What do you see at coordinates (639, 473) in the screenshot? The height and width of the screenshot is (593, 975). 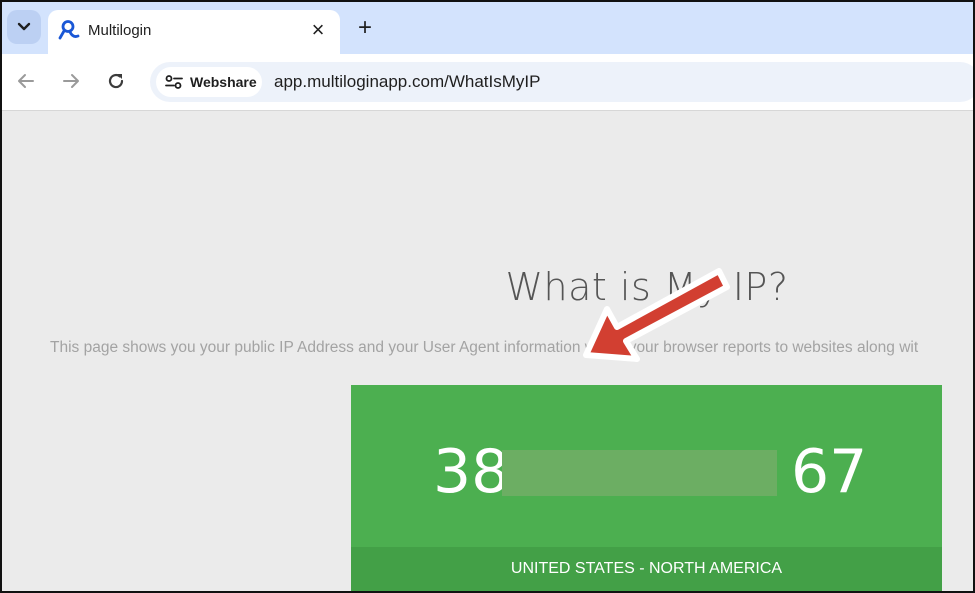 I see `ip-redaction-block` at bounding box center [639, 473].